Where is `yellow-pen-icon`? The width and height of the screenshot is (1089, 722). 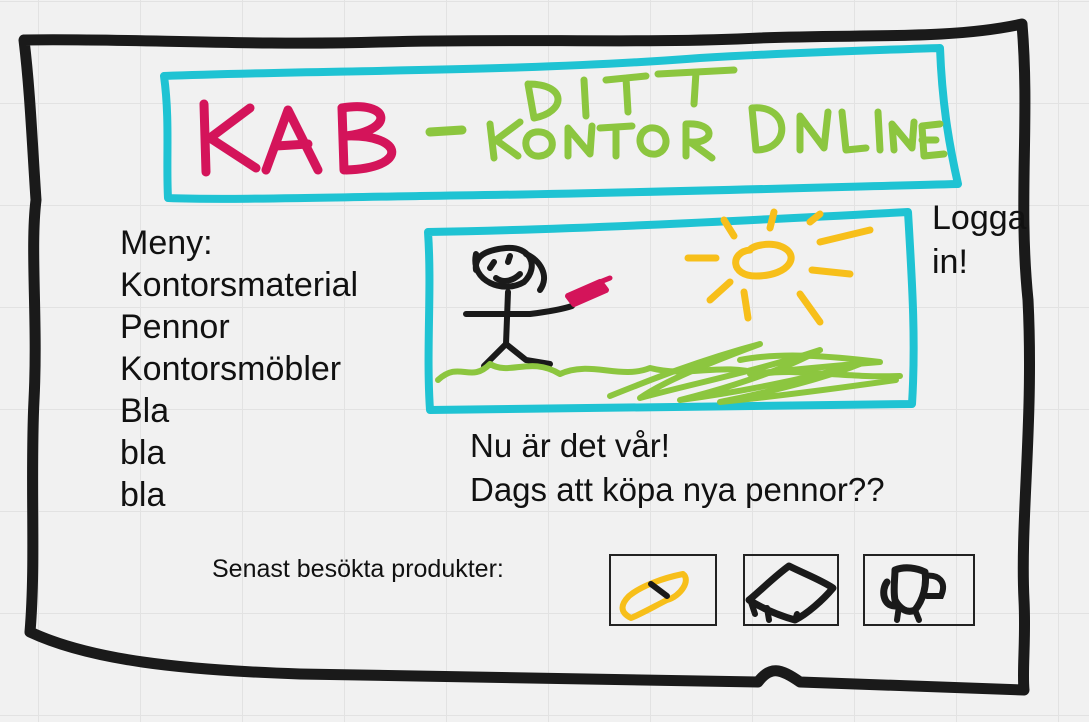
yellow-pen-icon is located at coordinates (654, 596).